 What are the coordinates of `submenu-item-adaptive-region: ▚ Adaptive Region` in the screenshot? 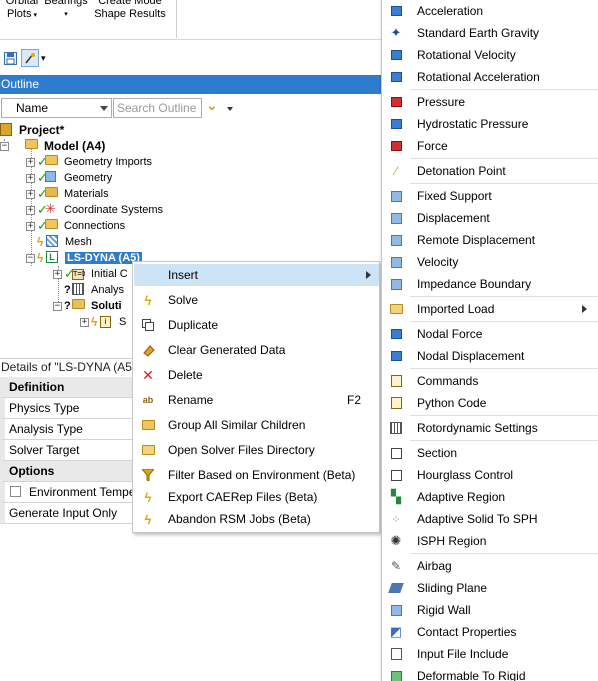 It's located at (490, 497).